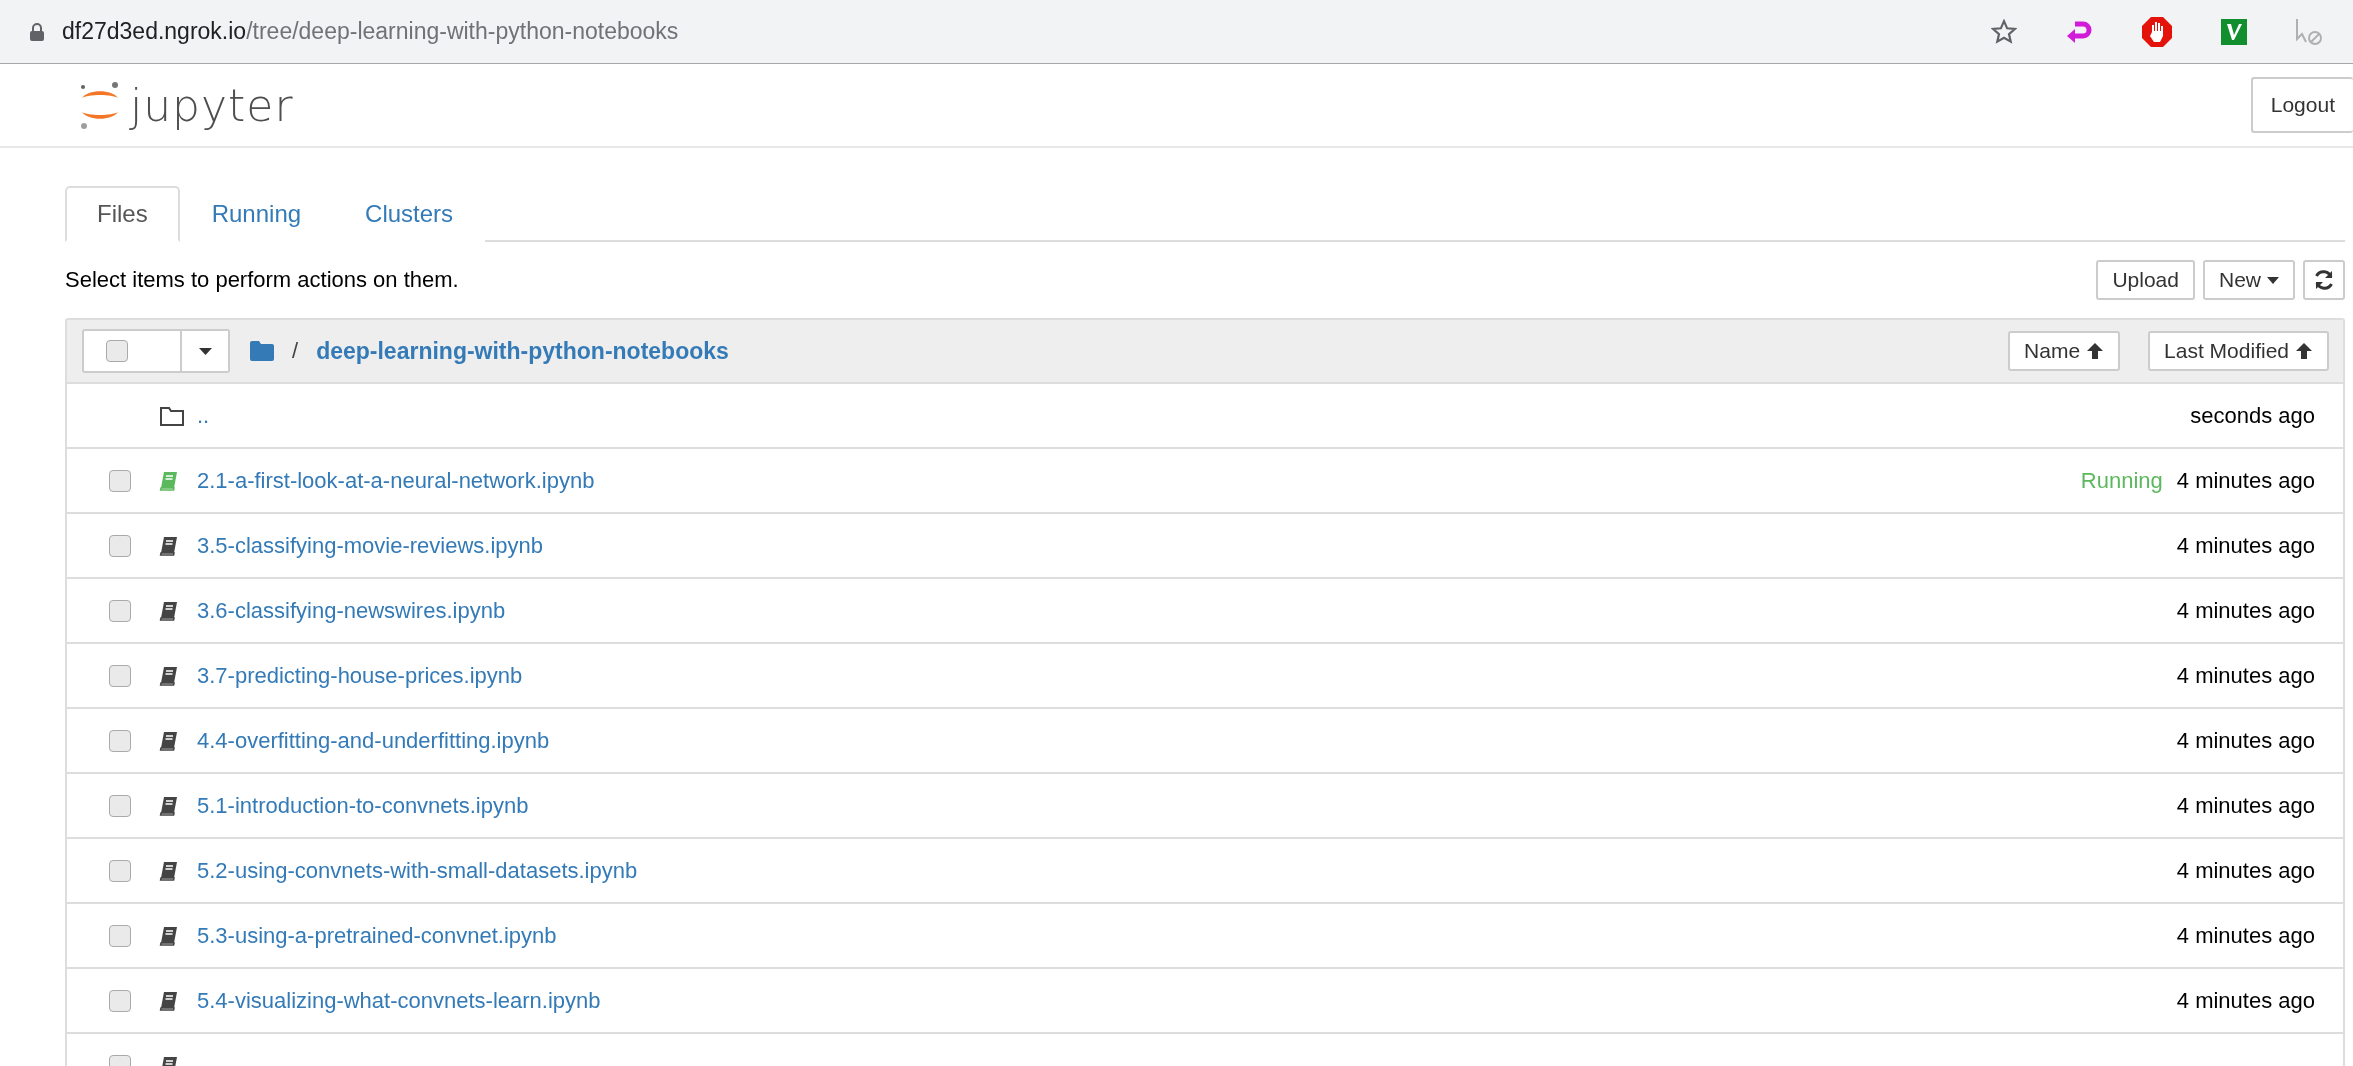  Describe the element at coordinates (1187, 610) in the screenshot. I see `notebook-link: 3.6-classifying-newswires.ipynb` at that location.